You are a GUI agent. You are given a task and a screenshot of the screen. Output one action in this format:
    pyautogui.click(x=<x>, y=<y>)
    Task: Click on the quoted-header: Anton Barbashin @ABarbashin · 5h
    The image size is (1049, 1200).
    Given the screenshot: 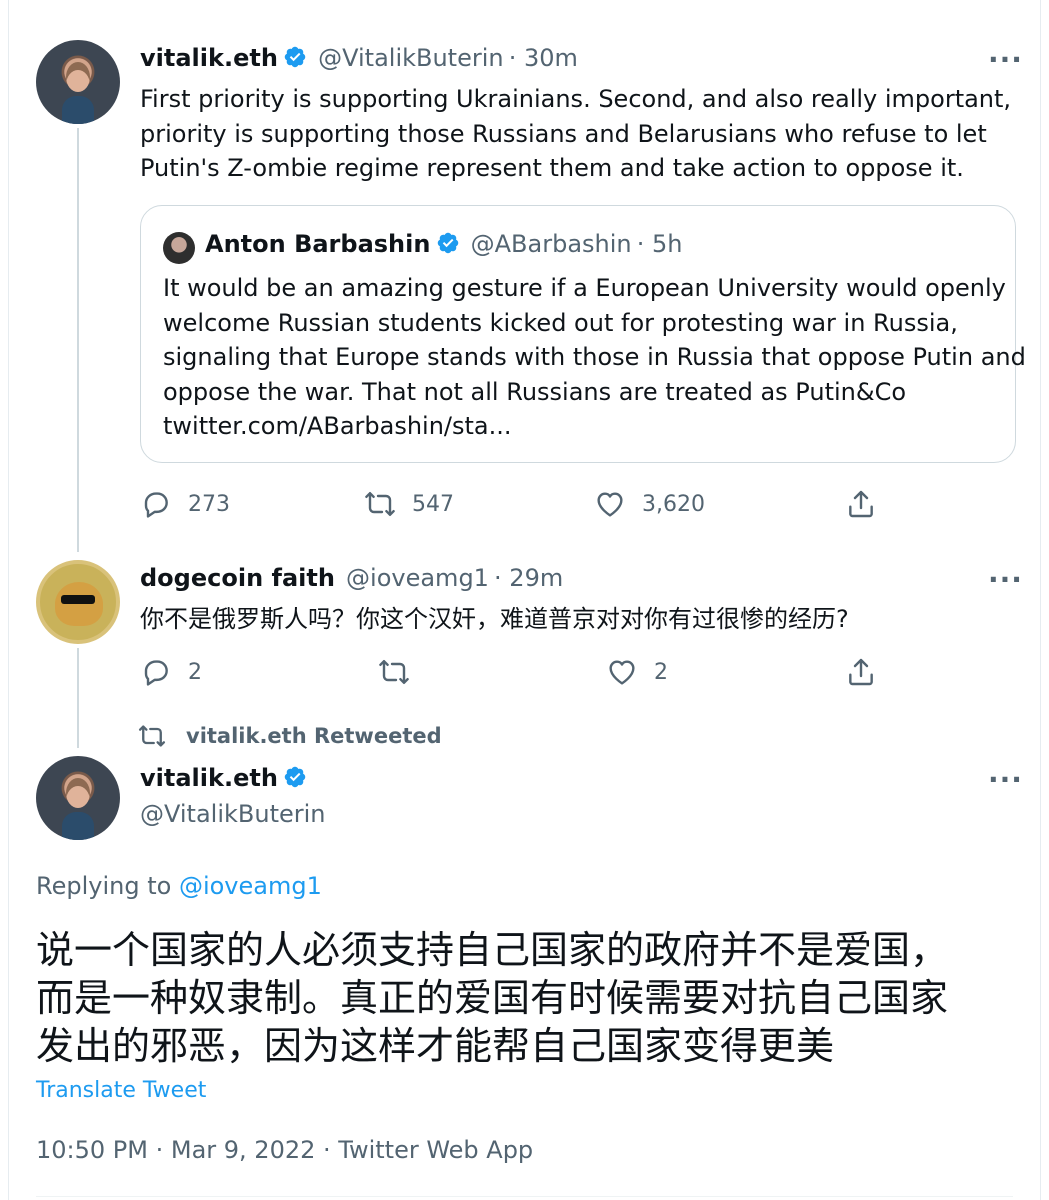 What is the action you would take?
    pyautogui.click(x=443, y=244)
    